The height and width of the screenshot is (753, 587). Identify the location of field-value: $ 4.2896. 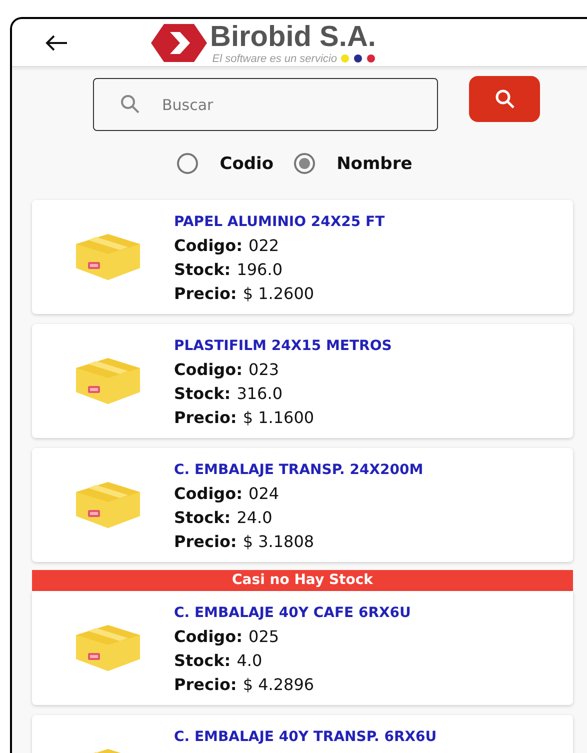
(278, 684).